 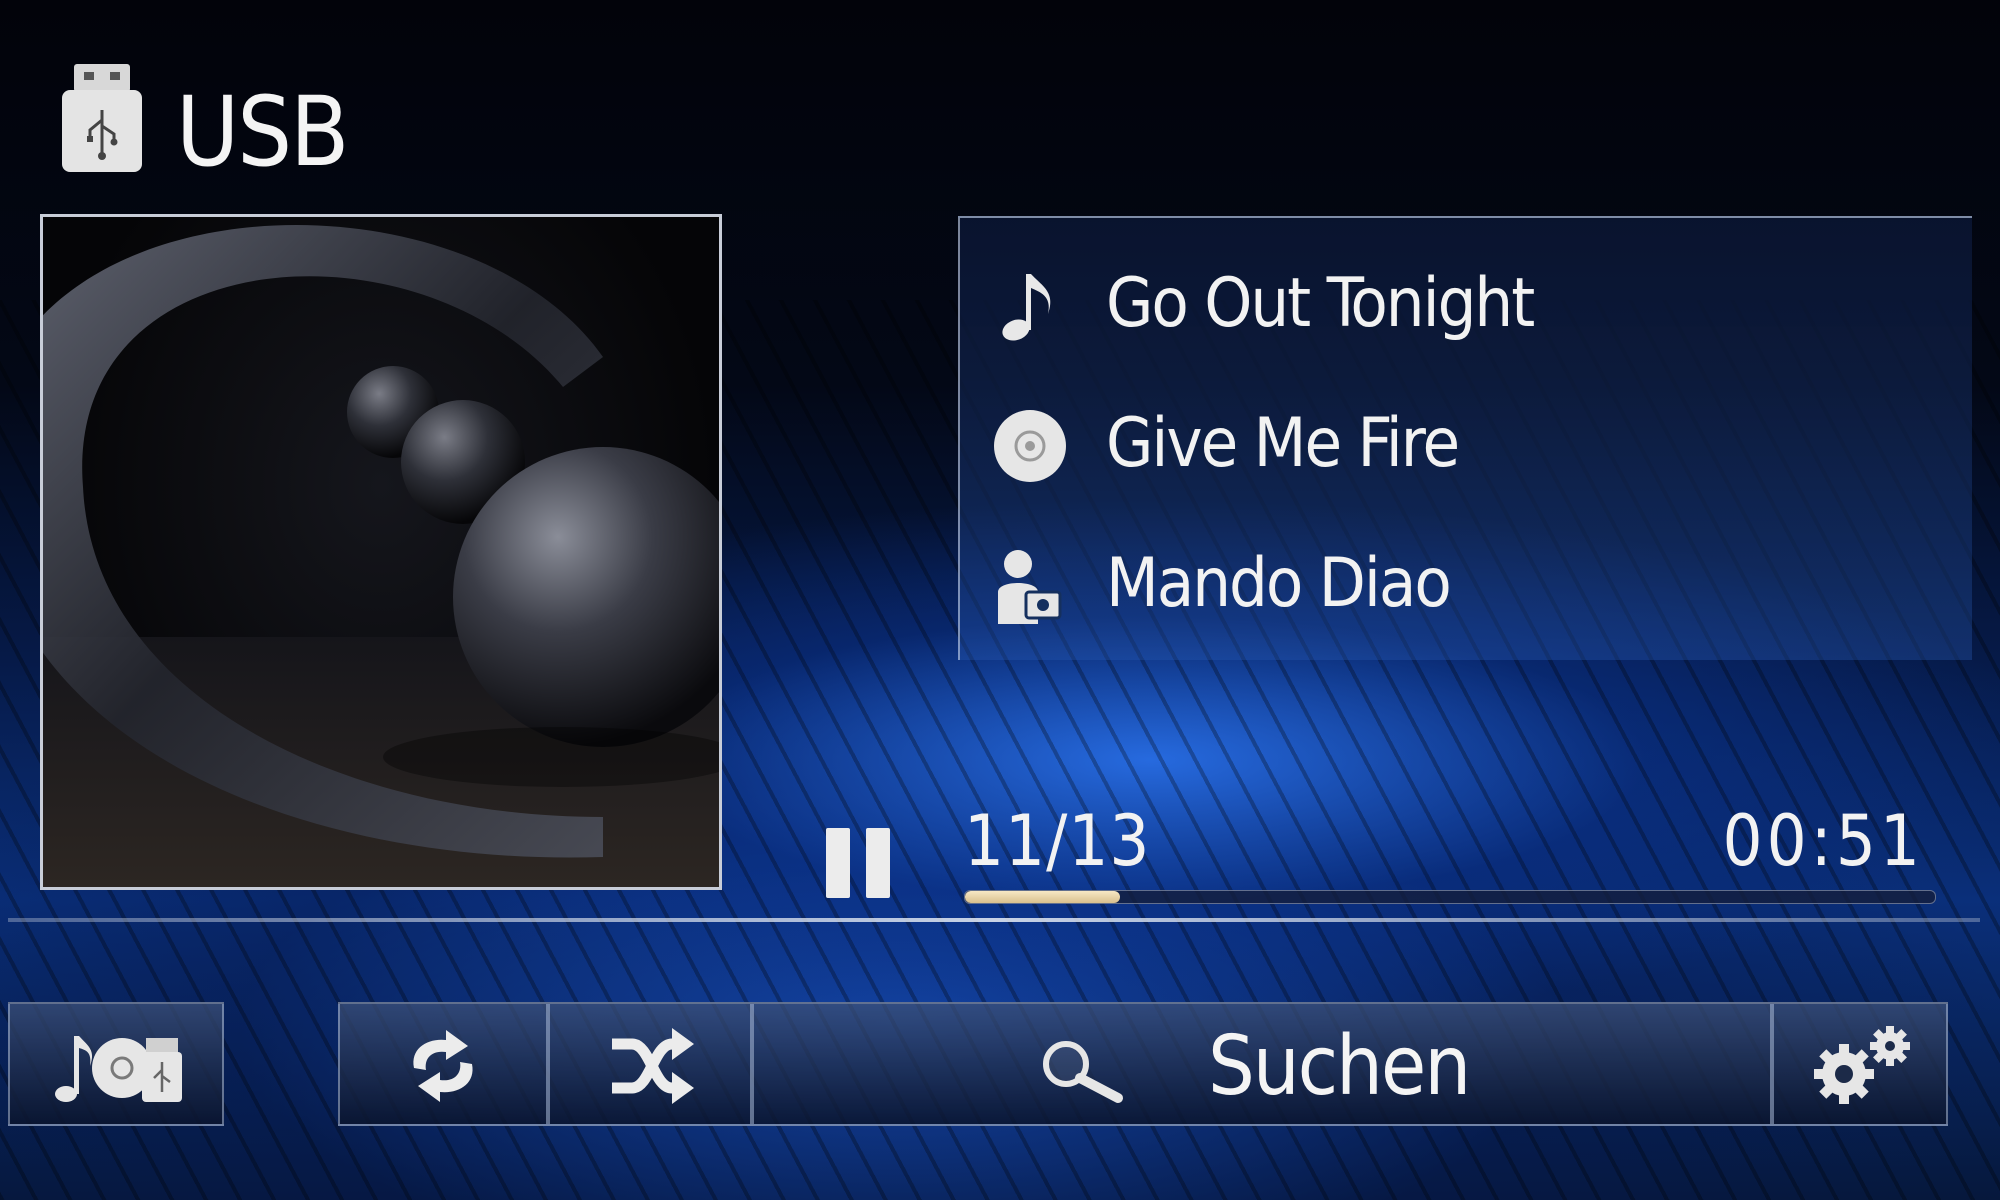 What do you see at coordinates (1057, 841) in the screenshot?
I see `track-counter: 11/13` at bounding box center [1057, 841].